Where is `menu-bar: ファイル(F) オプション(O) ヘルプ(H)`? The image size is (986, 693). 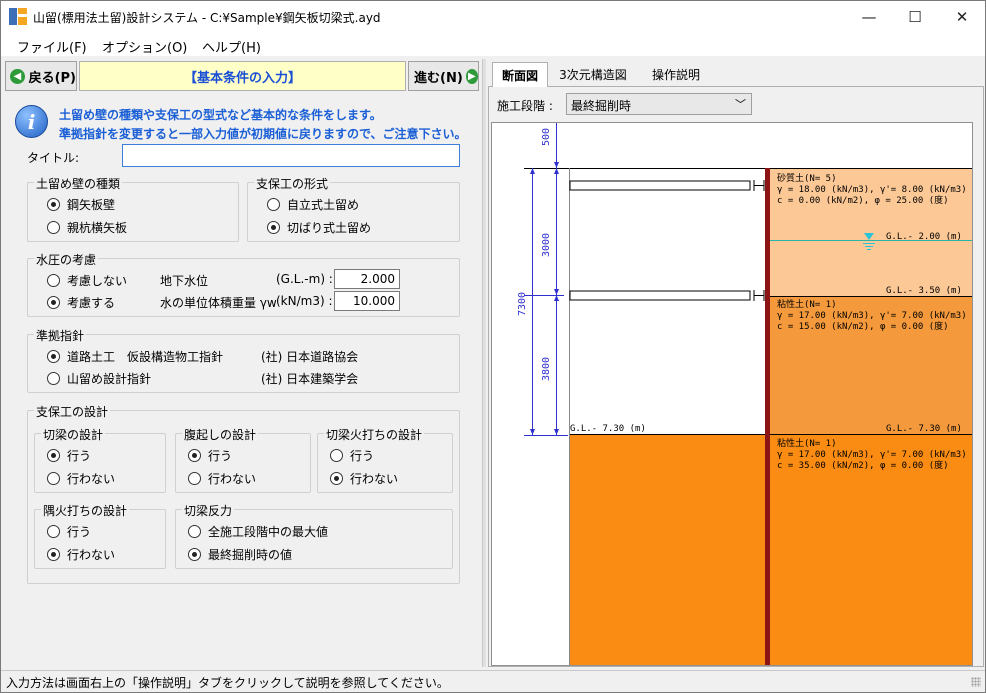 menu-bar: ファイル(F) オプション(O) ヘルプ(H) is located at coordinates (493, 44).